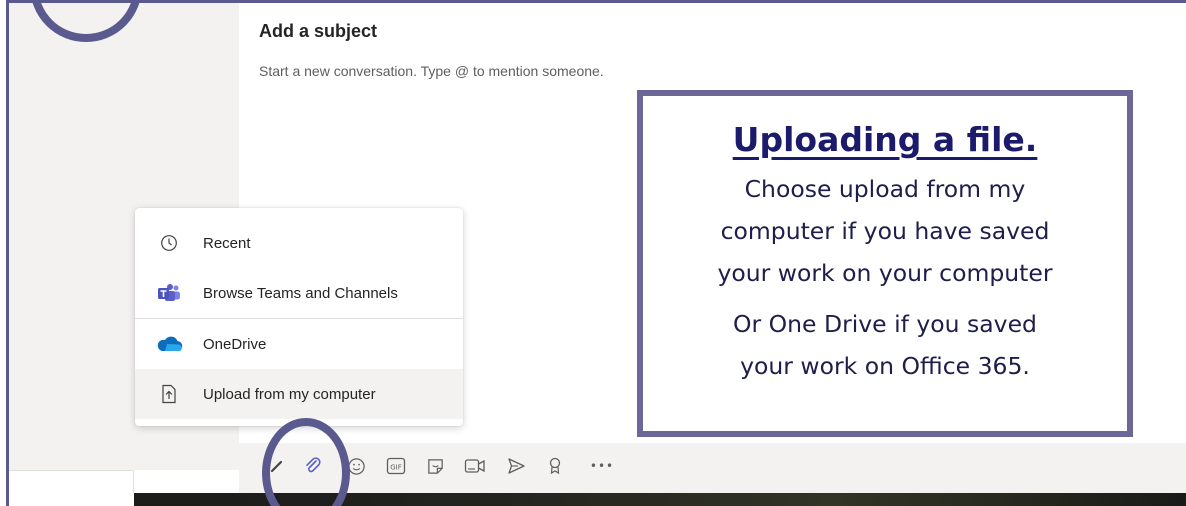 The height and width of the screenshot is (506, 1186). I want to click on menu-item-label: Upload from my computer, so click(289, 394).